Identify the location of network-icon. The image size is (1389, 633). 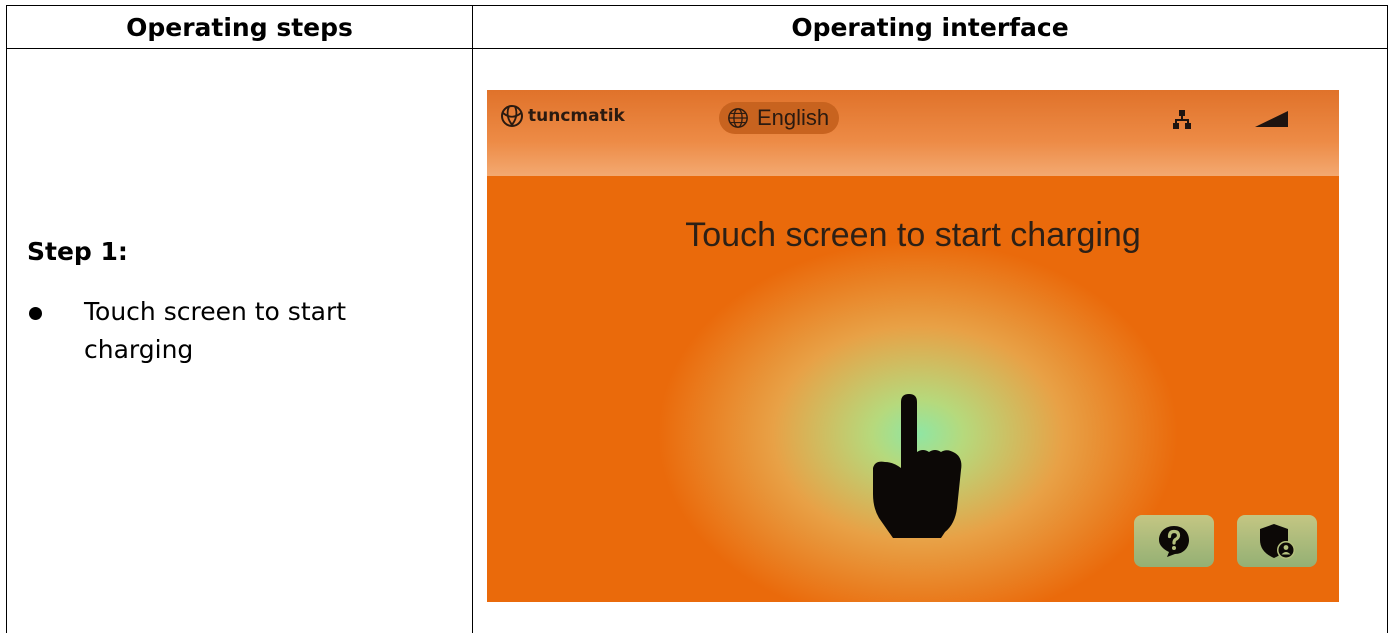
(1182, 119).